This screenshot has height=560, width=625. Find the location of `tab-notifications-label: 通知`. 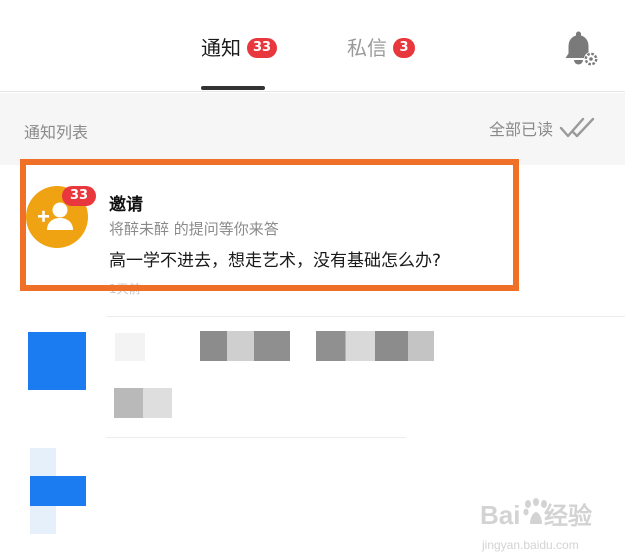

tab-notifications-label: 通知 is located at coordinates (221, 48).